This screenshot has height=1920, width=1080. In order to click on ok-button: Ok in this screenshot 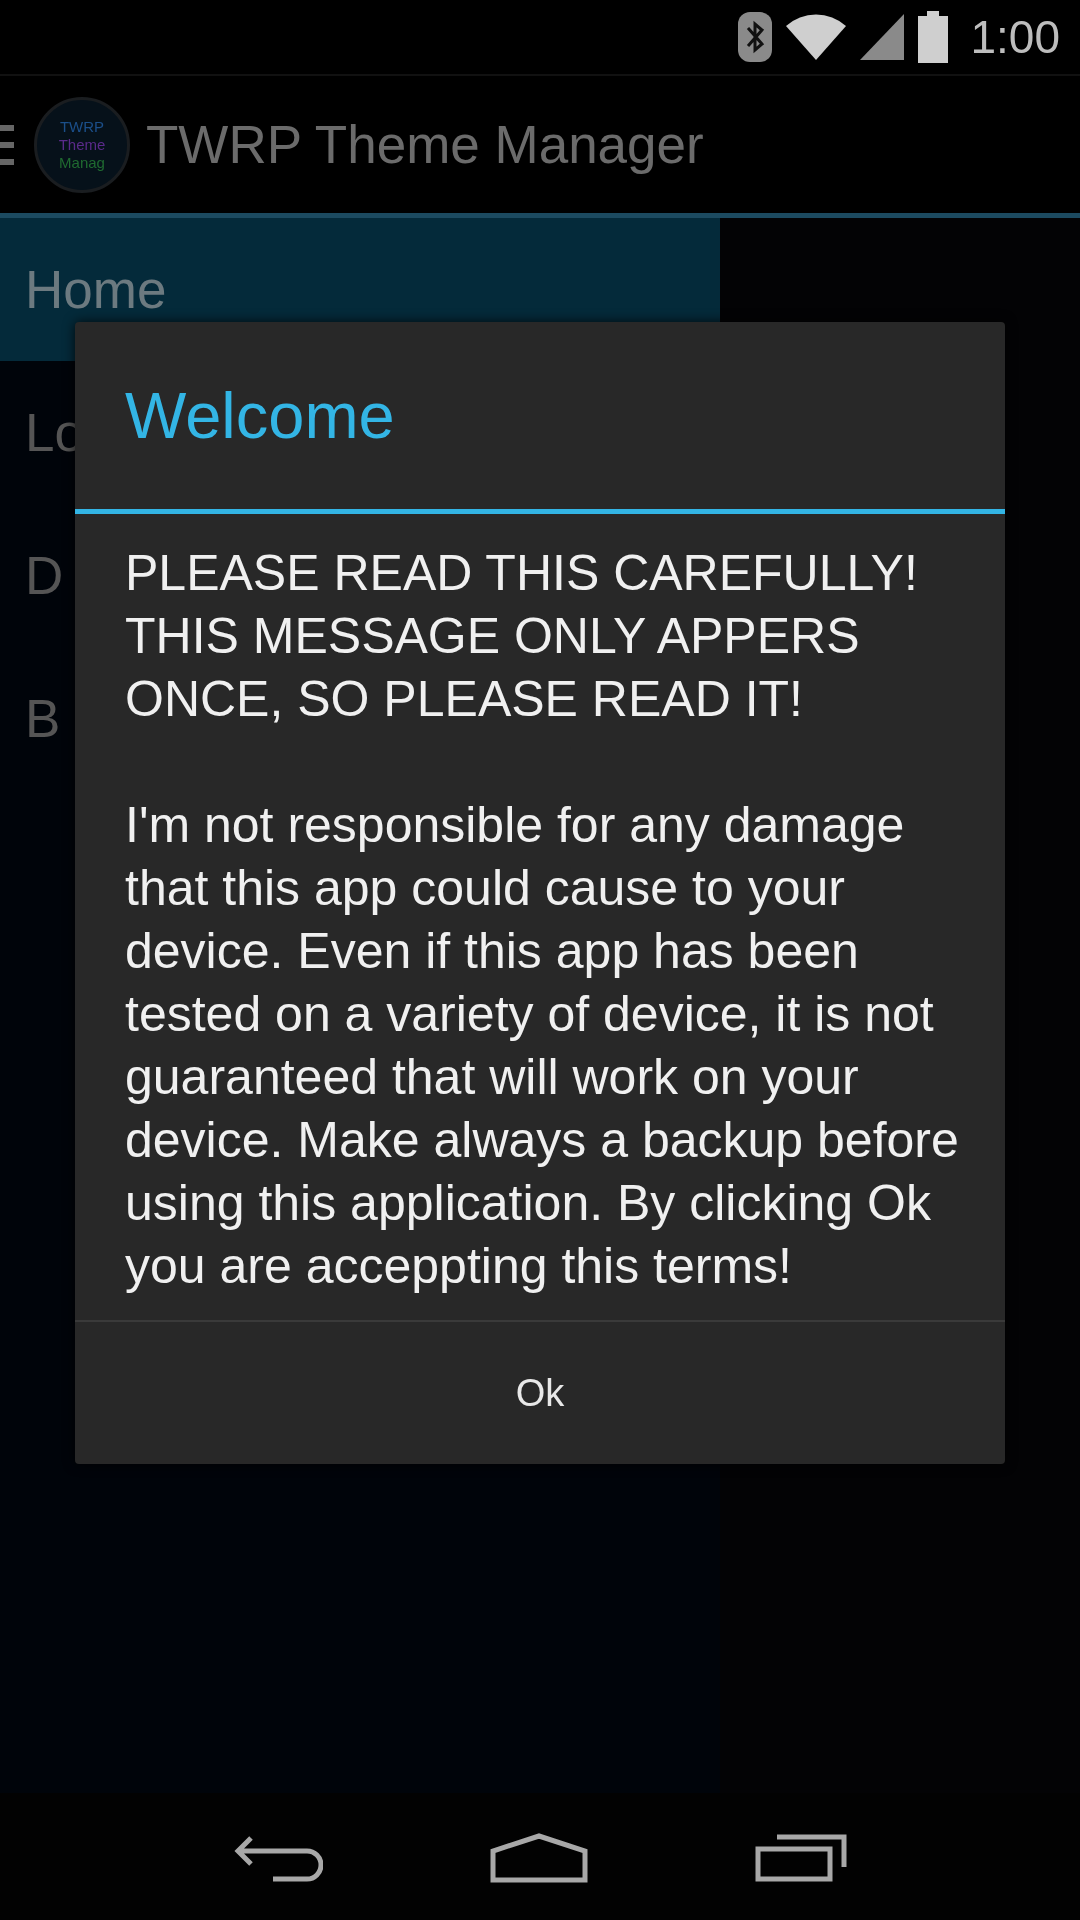, I will do `click(540, 1393)`.